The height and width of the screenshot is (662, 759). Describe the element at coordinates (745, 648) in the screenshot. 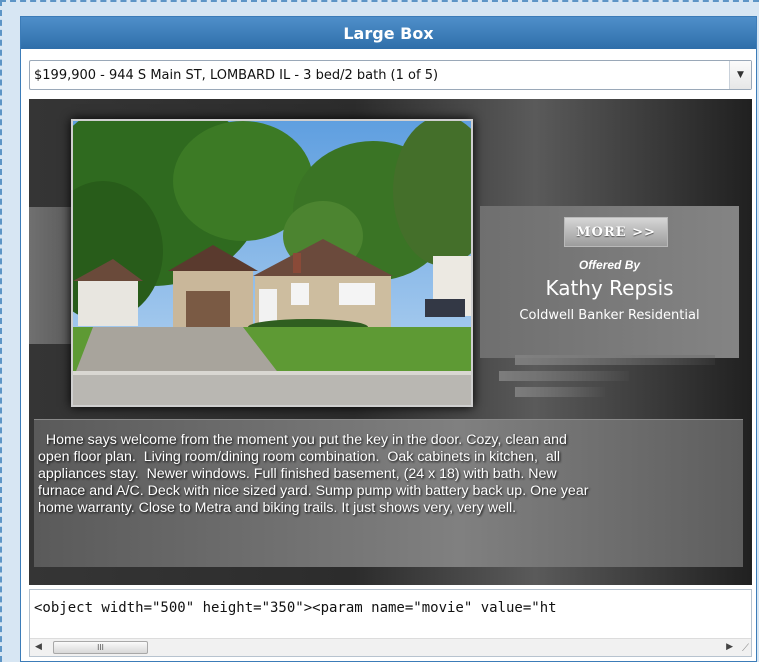

I see `resize-grip-icon: ⟋` at that location.